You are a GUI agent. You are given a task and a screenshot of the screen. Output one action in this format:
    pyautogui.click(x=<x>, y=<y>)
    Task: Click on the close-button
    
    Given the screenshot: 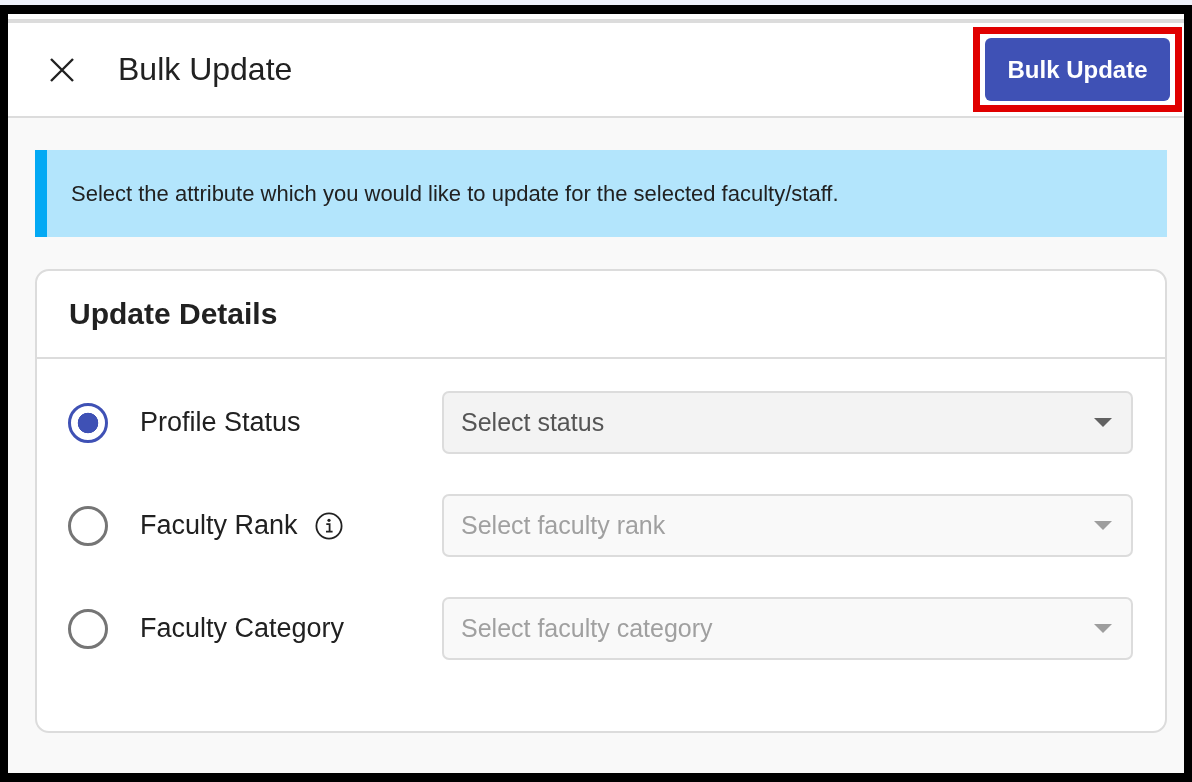 What is the action you would take?
    pyautogui.click(x=62, y=69)
    